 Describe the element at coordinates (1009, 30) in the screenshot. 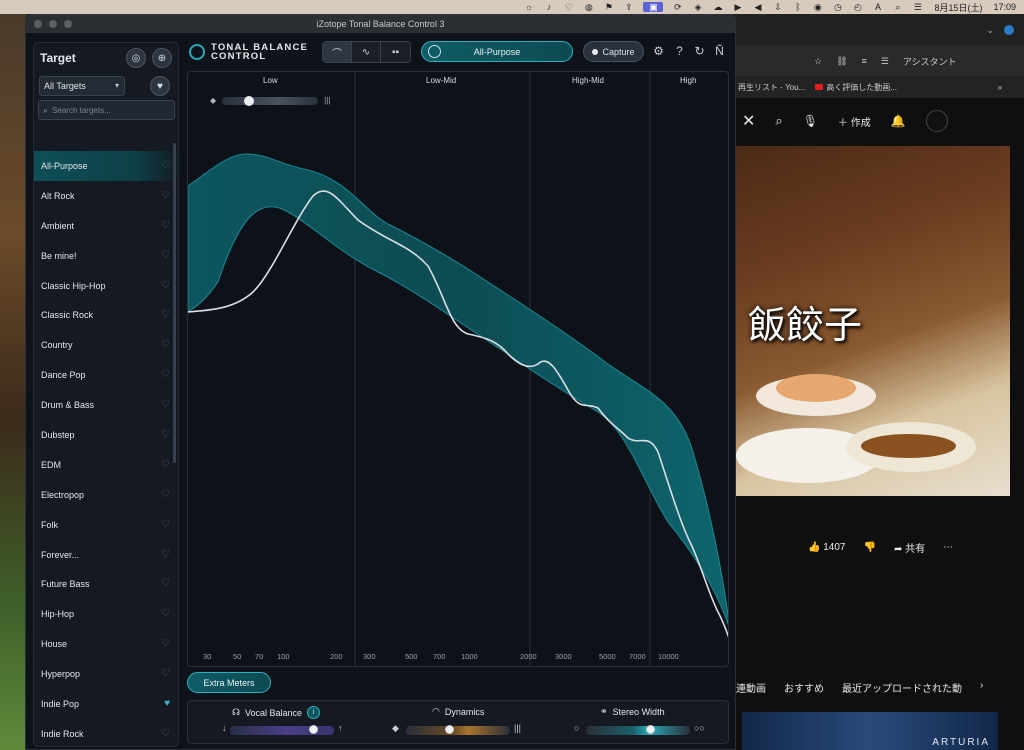

I see `extension-icon` at that location.